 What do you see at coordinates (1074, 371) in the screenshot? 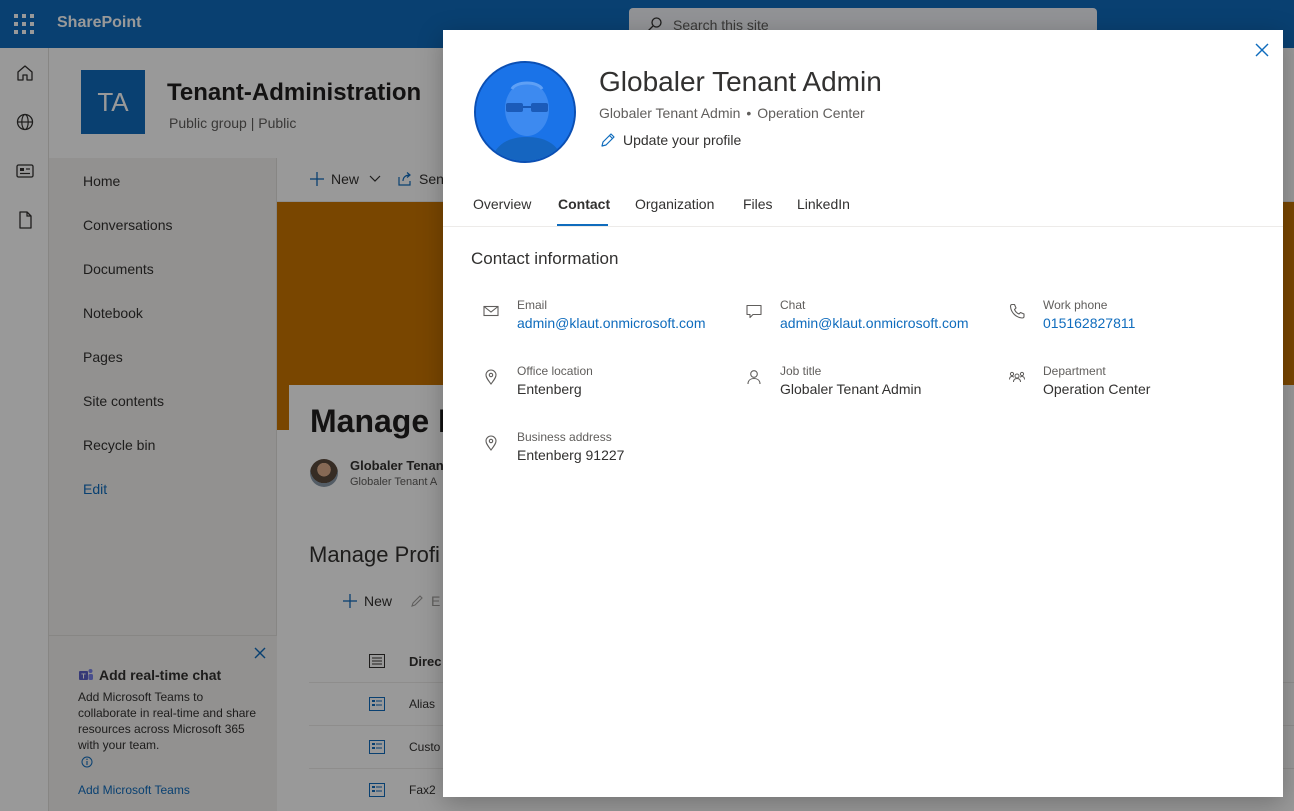
I see `department-label: Department` at bounding box center [1074, 371].